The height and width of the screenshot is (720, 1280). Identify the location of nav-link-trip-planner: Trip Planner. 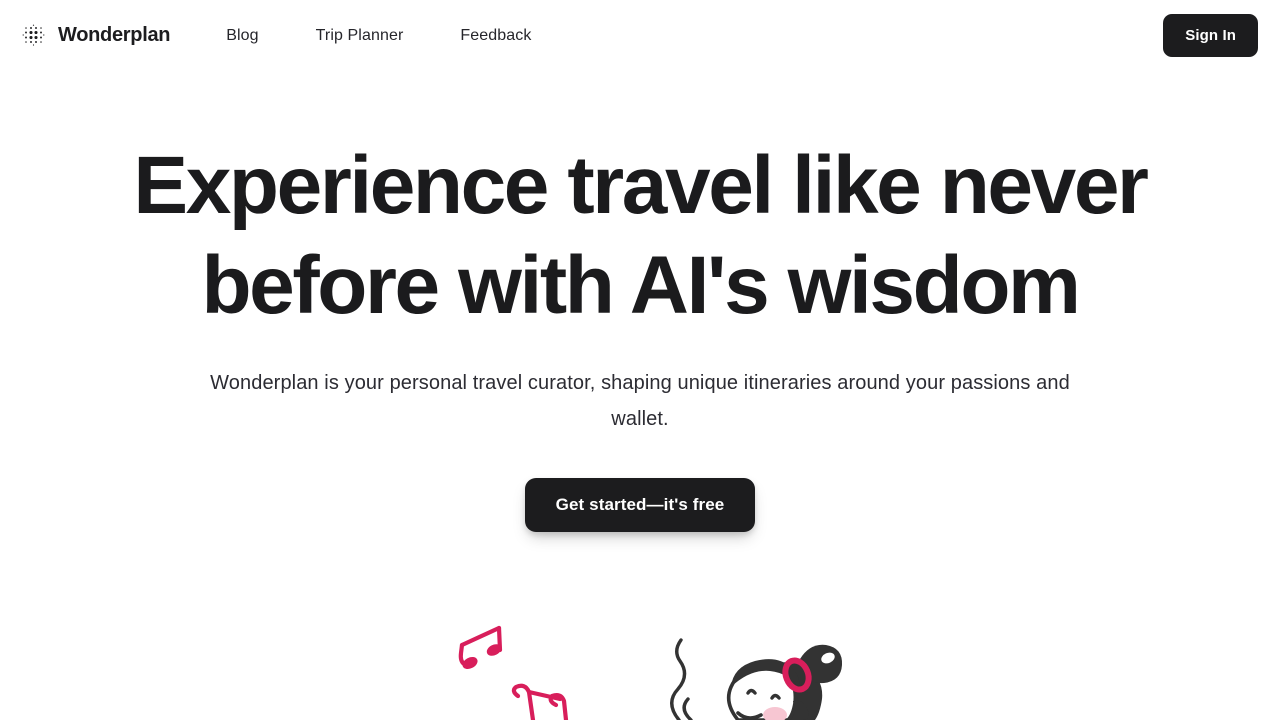
(360, 36).